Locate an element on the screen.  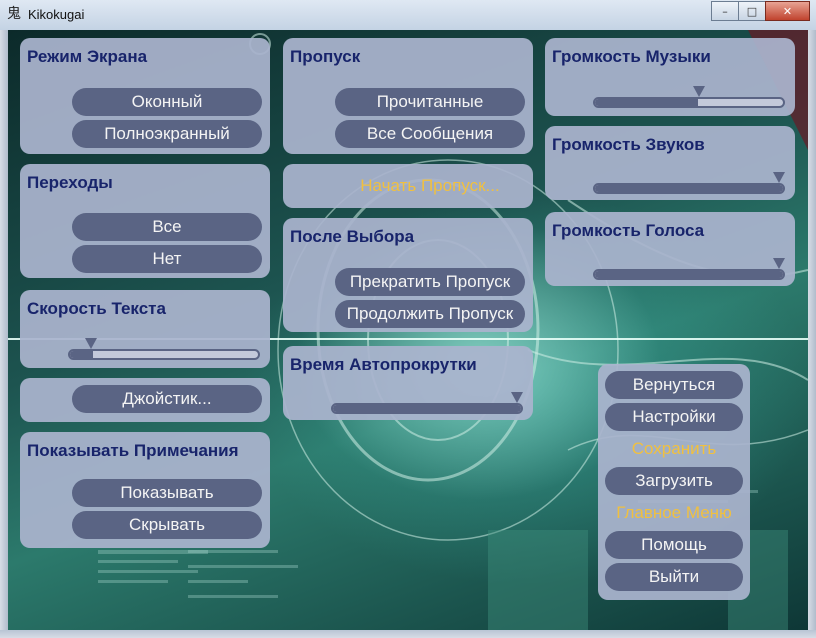
music-volume-slider-fill is located at coordinates (647, 102).